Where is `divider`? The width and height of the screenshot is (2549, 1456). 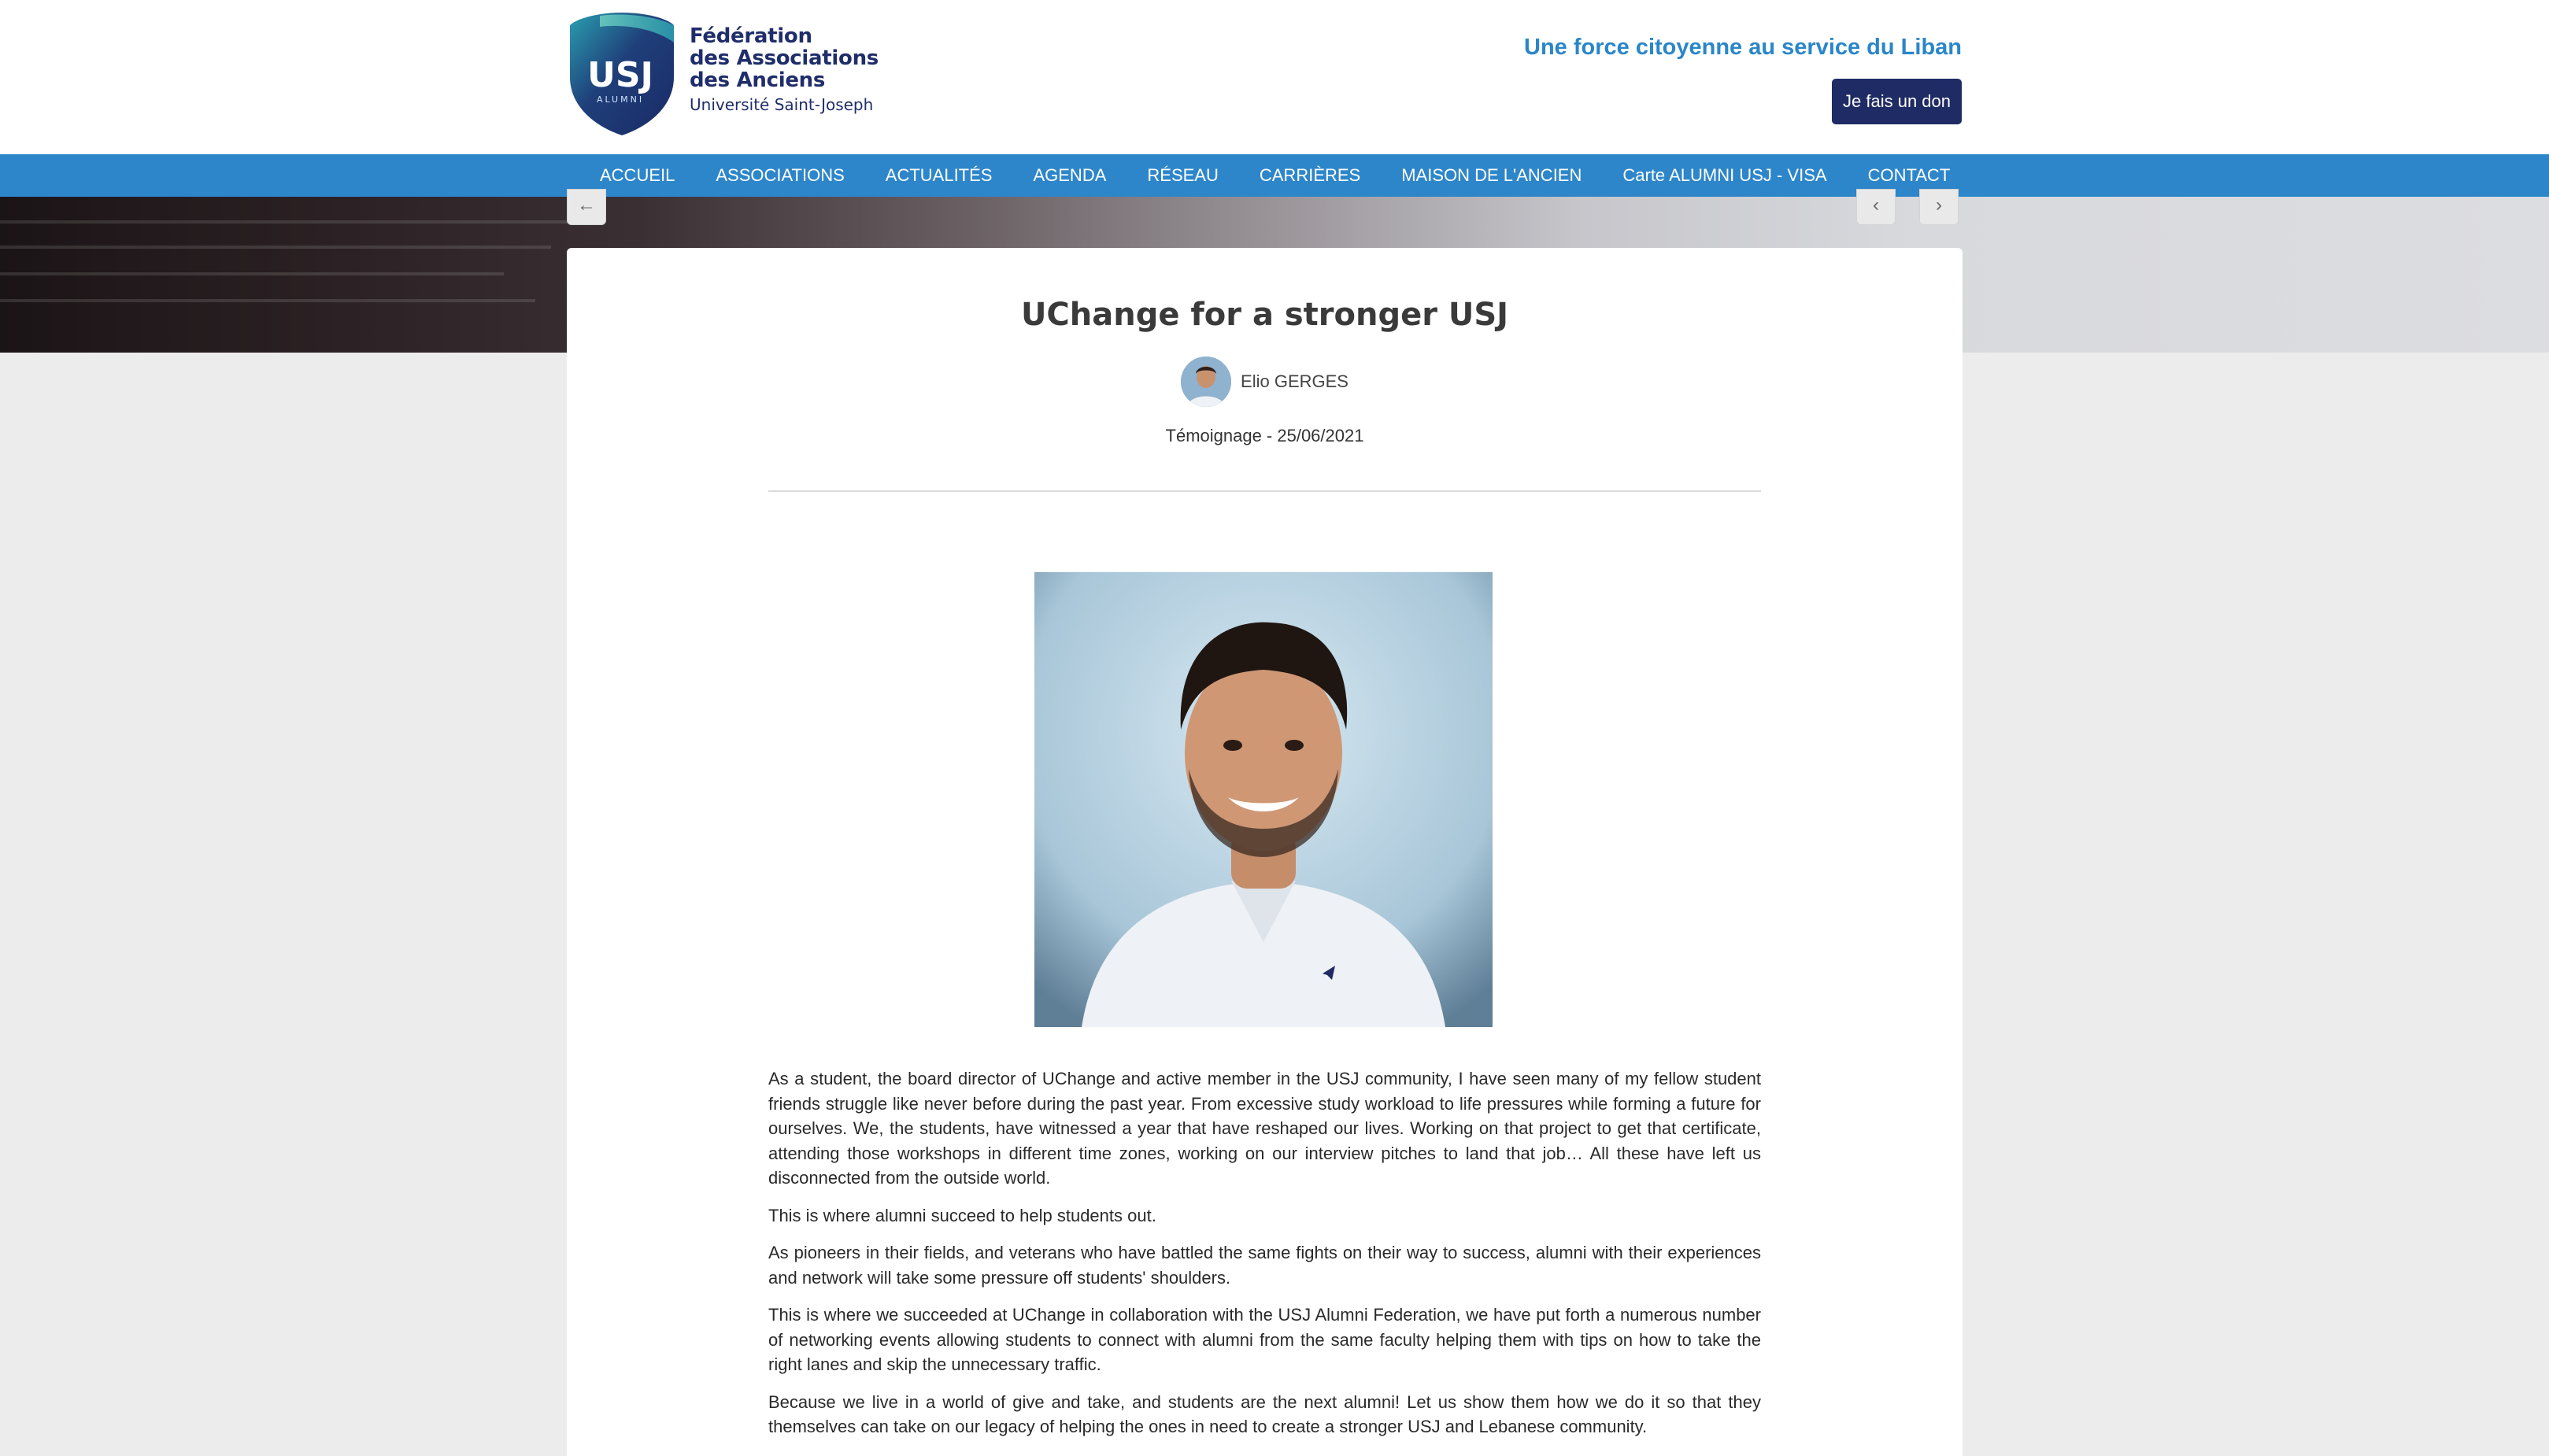
divider is located at coordinates (1264, 491).